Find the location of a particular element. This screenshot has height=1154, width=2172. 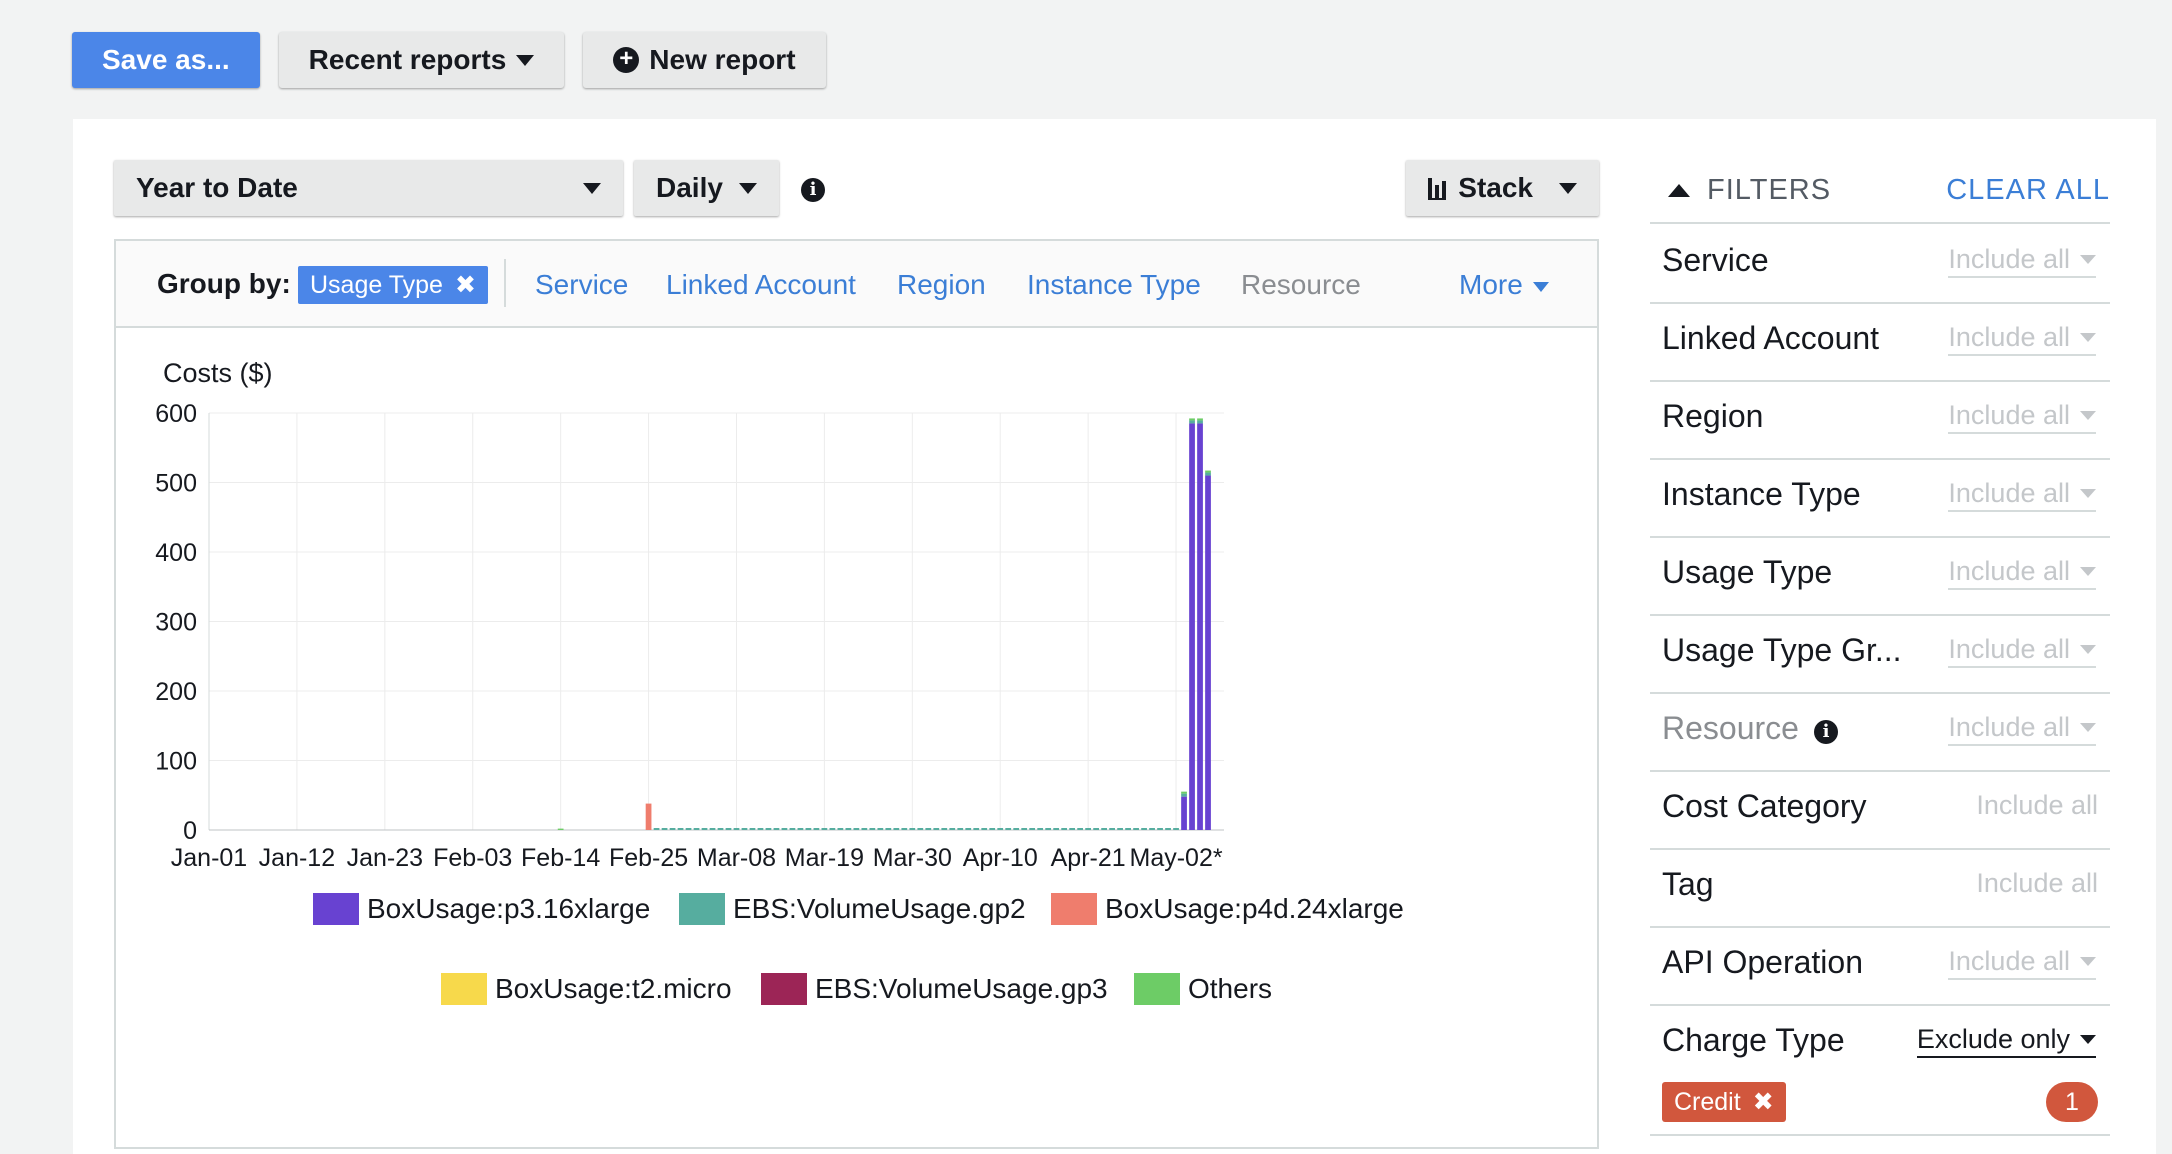

y-tick-label: 300 is located at coordinates (176, 623).